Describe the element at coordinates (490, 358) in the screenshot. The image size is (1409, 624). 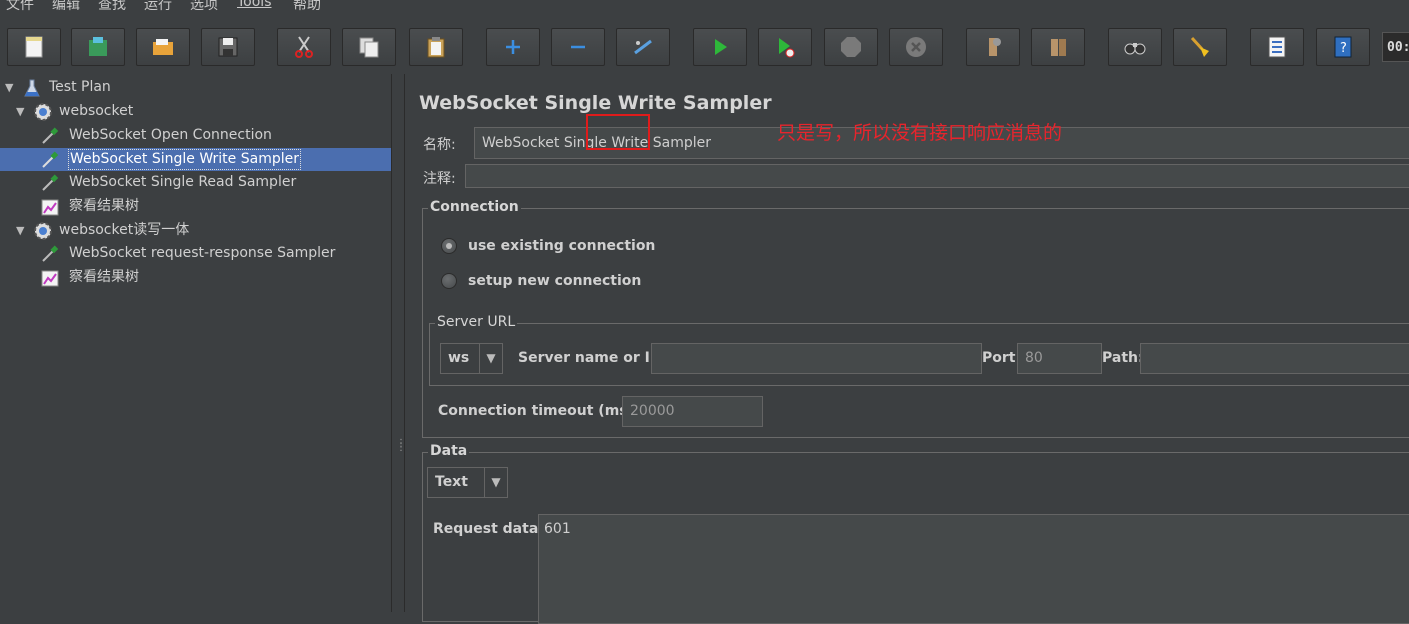
I see `chevron-down-icon: ▼` at that location.